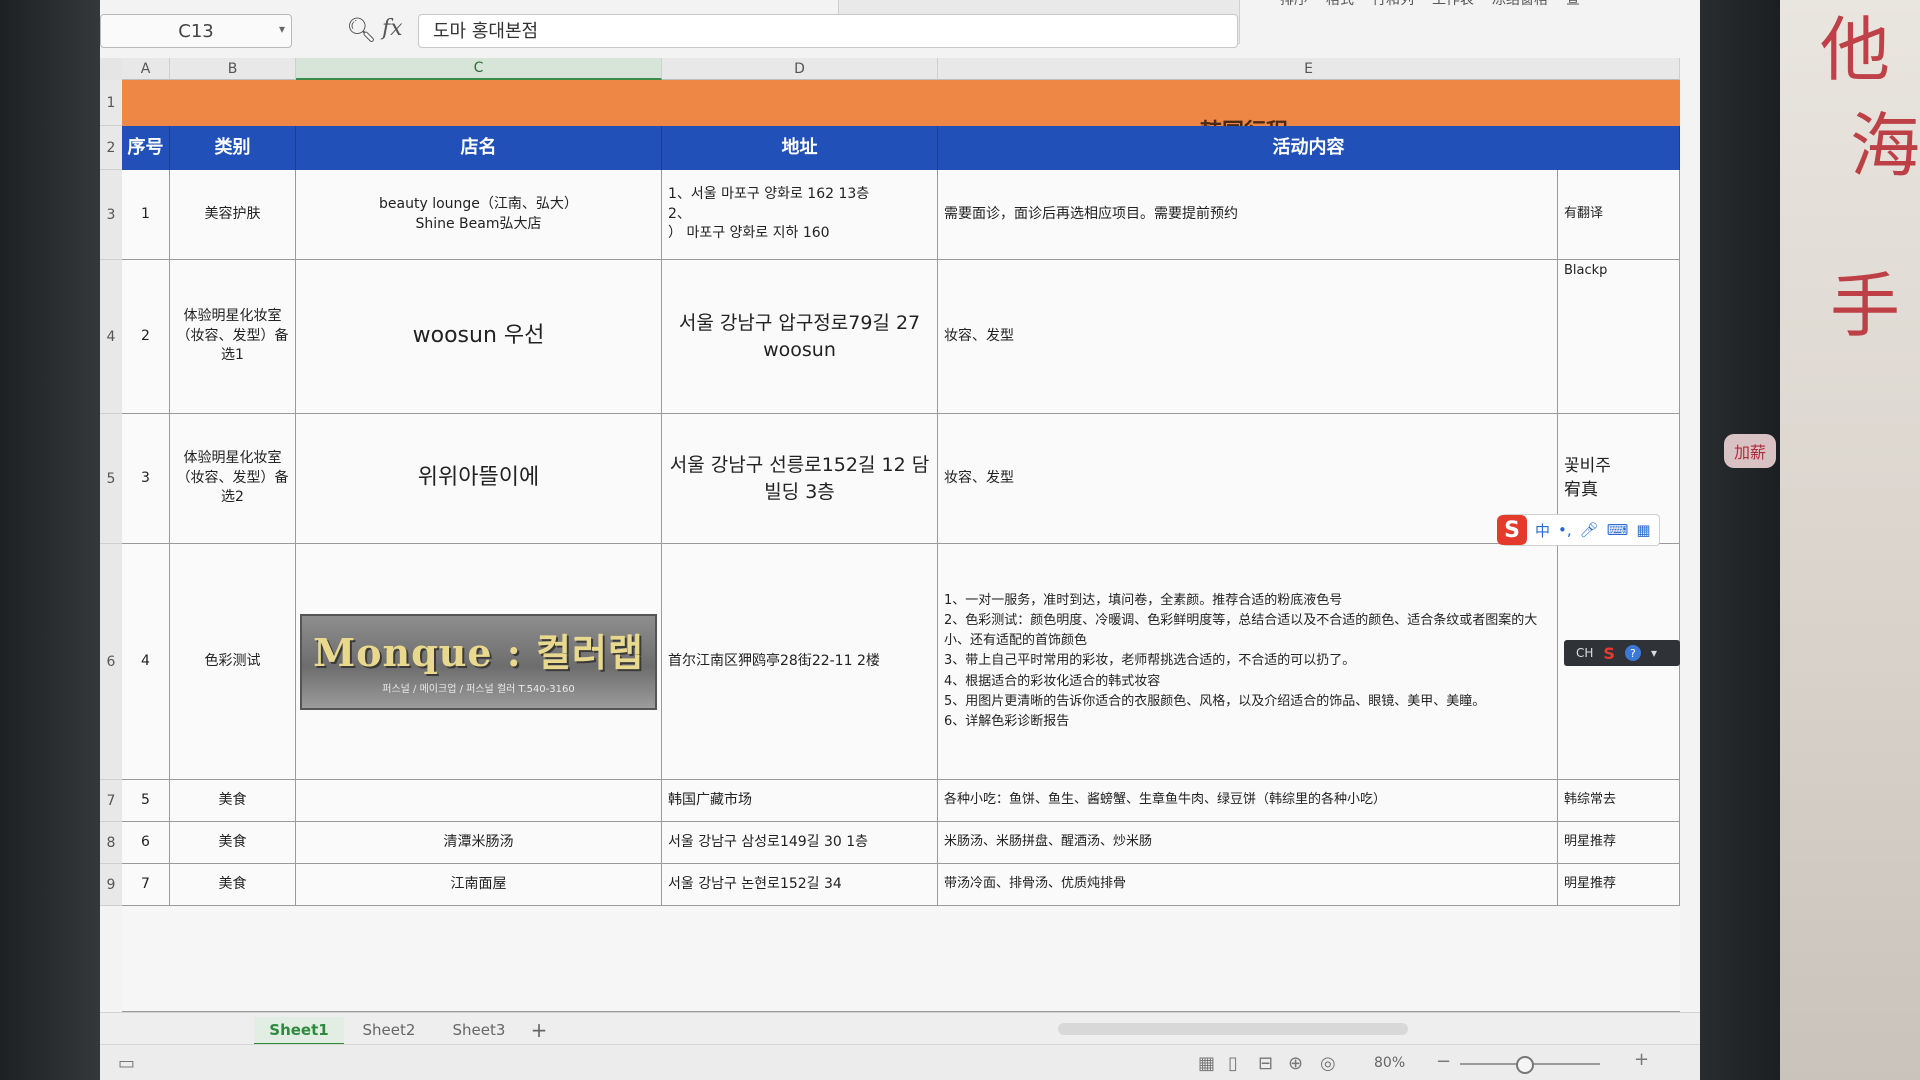 This screenshot has height=1080, width=1920. I want to click on row-header-5: 5, so click(111, 479).